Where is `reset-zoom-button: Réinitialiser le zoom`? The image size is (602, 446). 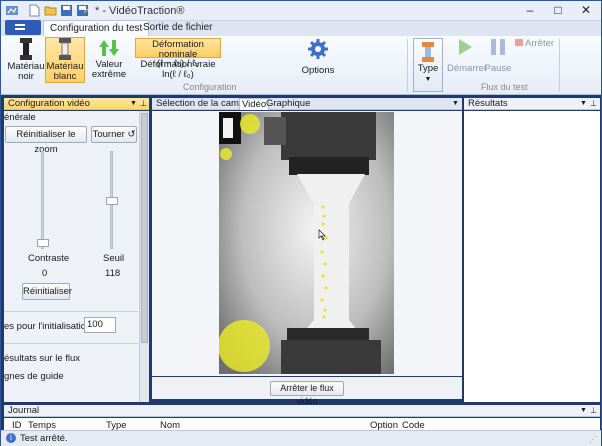
reset-zoom-button: Réinitialiser le zoom is located at coordinates (46, 140).